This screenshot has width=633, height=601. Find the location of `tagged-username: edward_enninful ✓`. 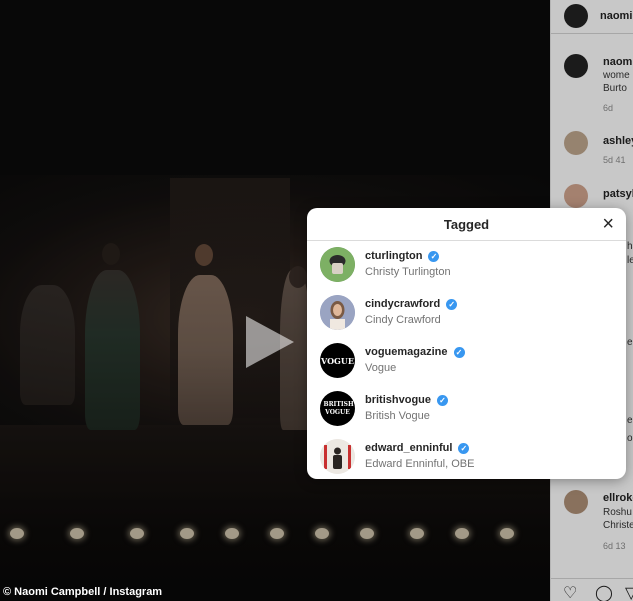

tagged-username: edward_enninful ✓ is located at coordinates (417, 448).